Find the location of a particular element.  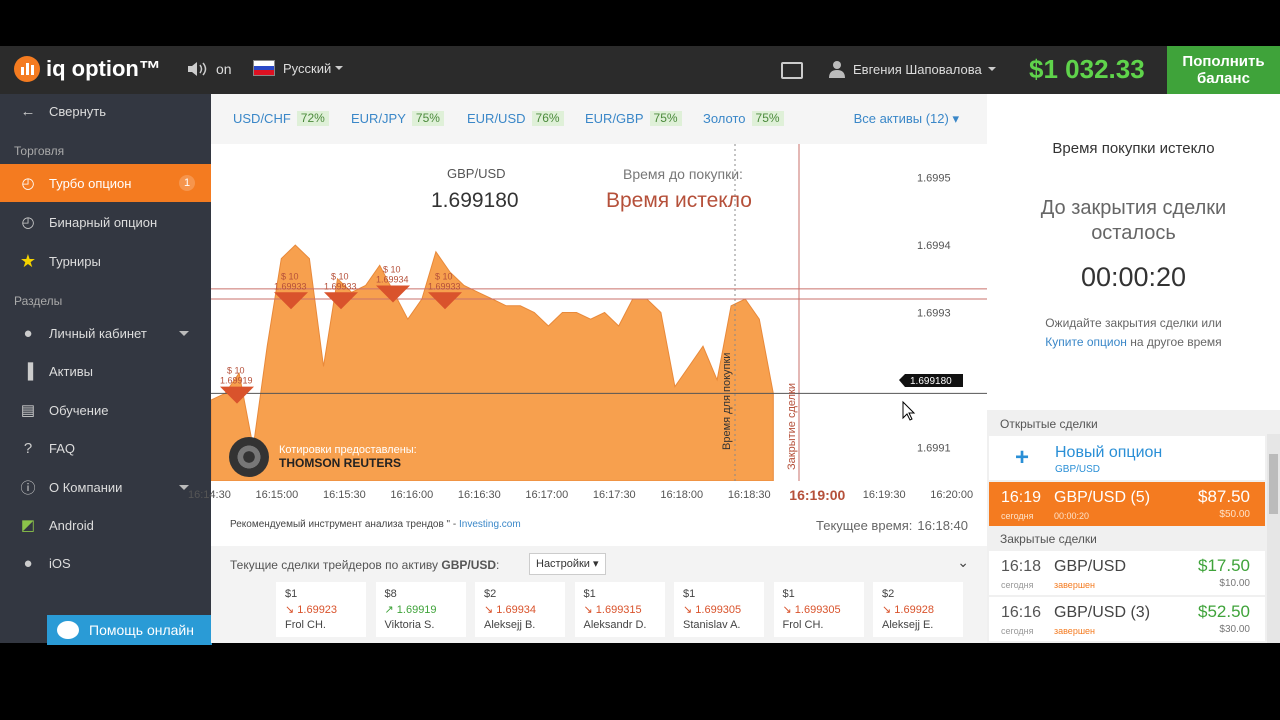

sidebar-item-label: iOS is located at coordinates (60, 563).